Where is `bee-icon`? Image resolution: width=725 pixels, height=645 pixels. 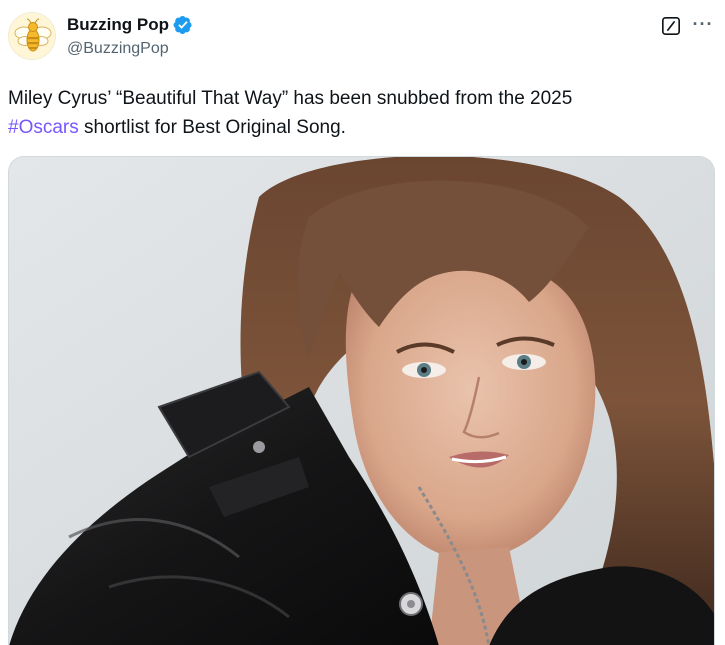 bee-icon is located at coordinates (32, 36).